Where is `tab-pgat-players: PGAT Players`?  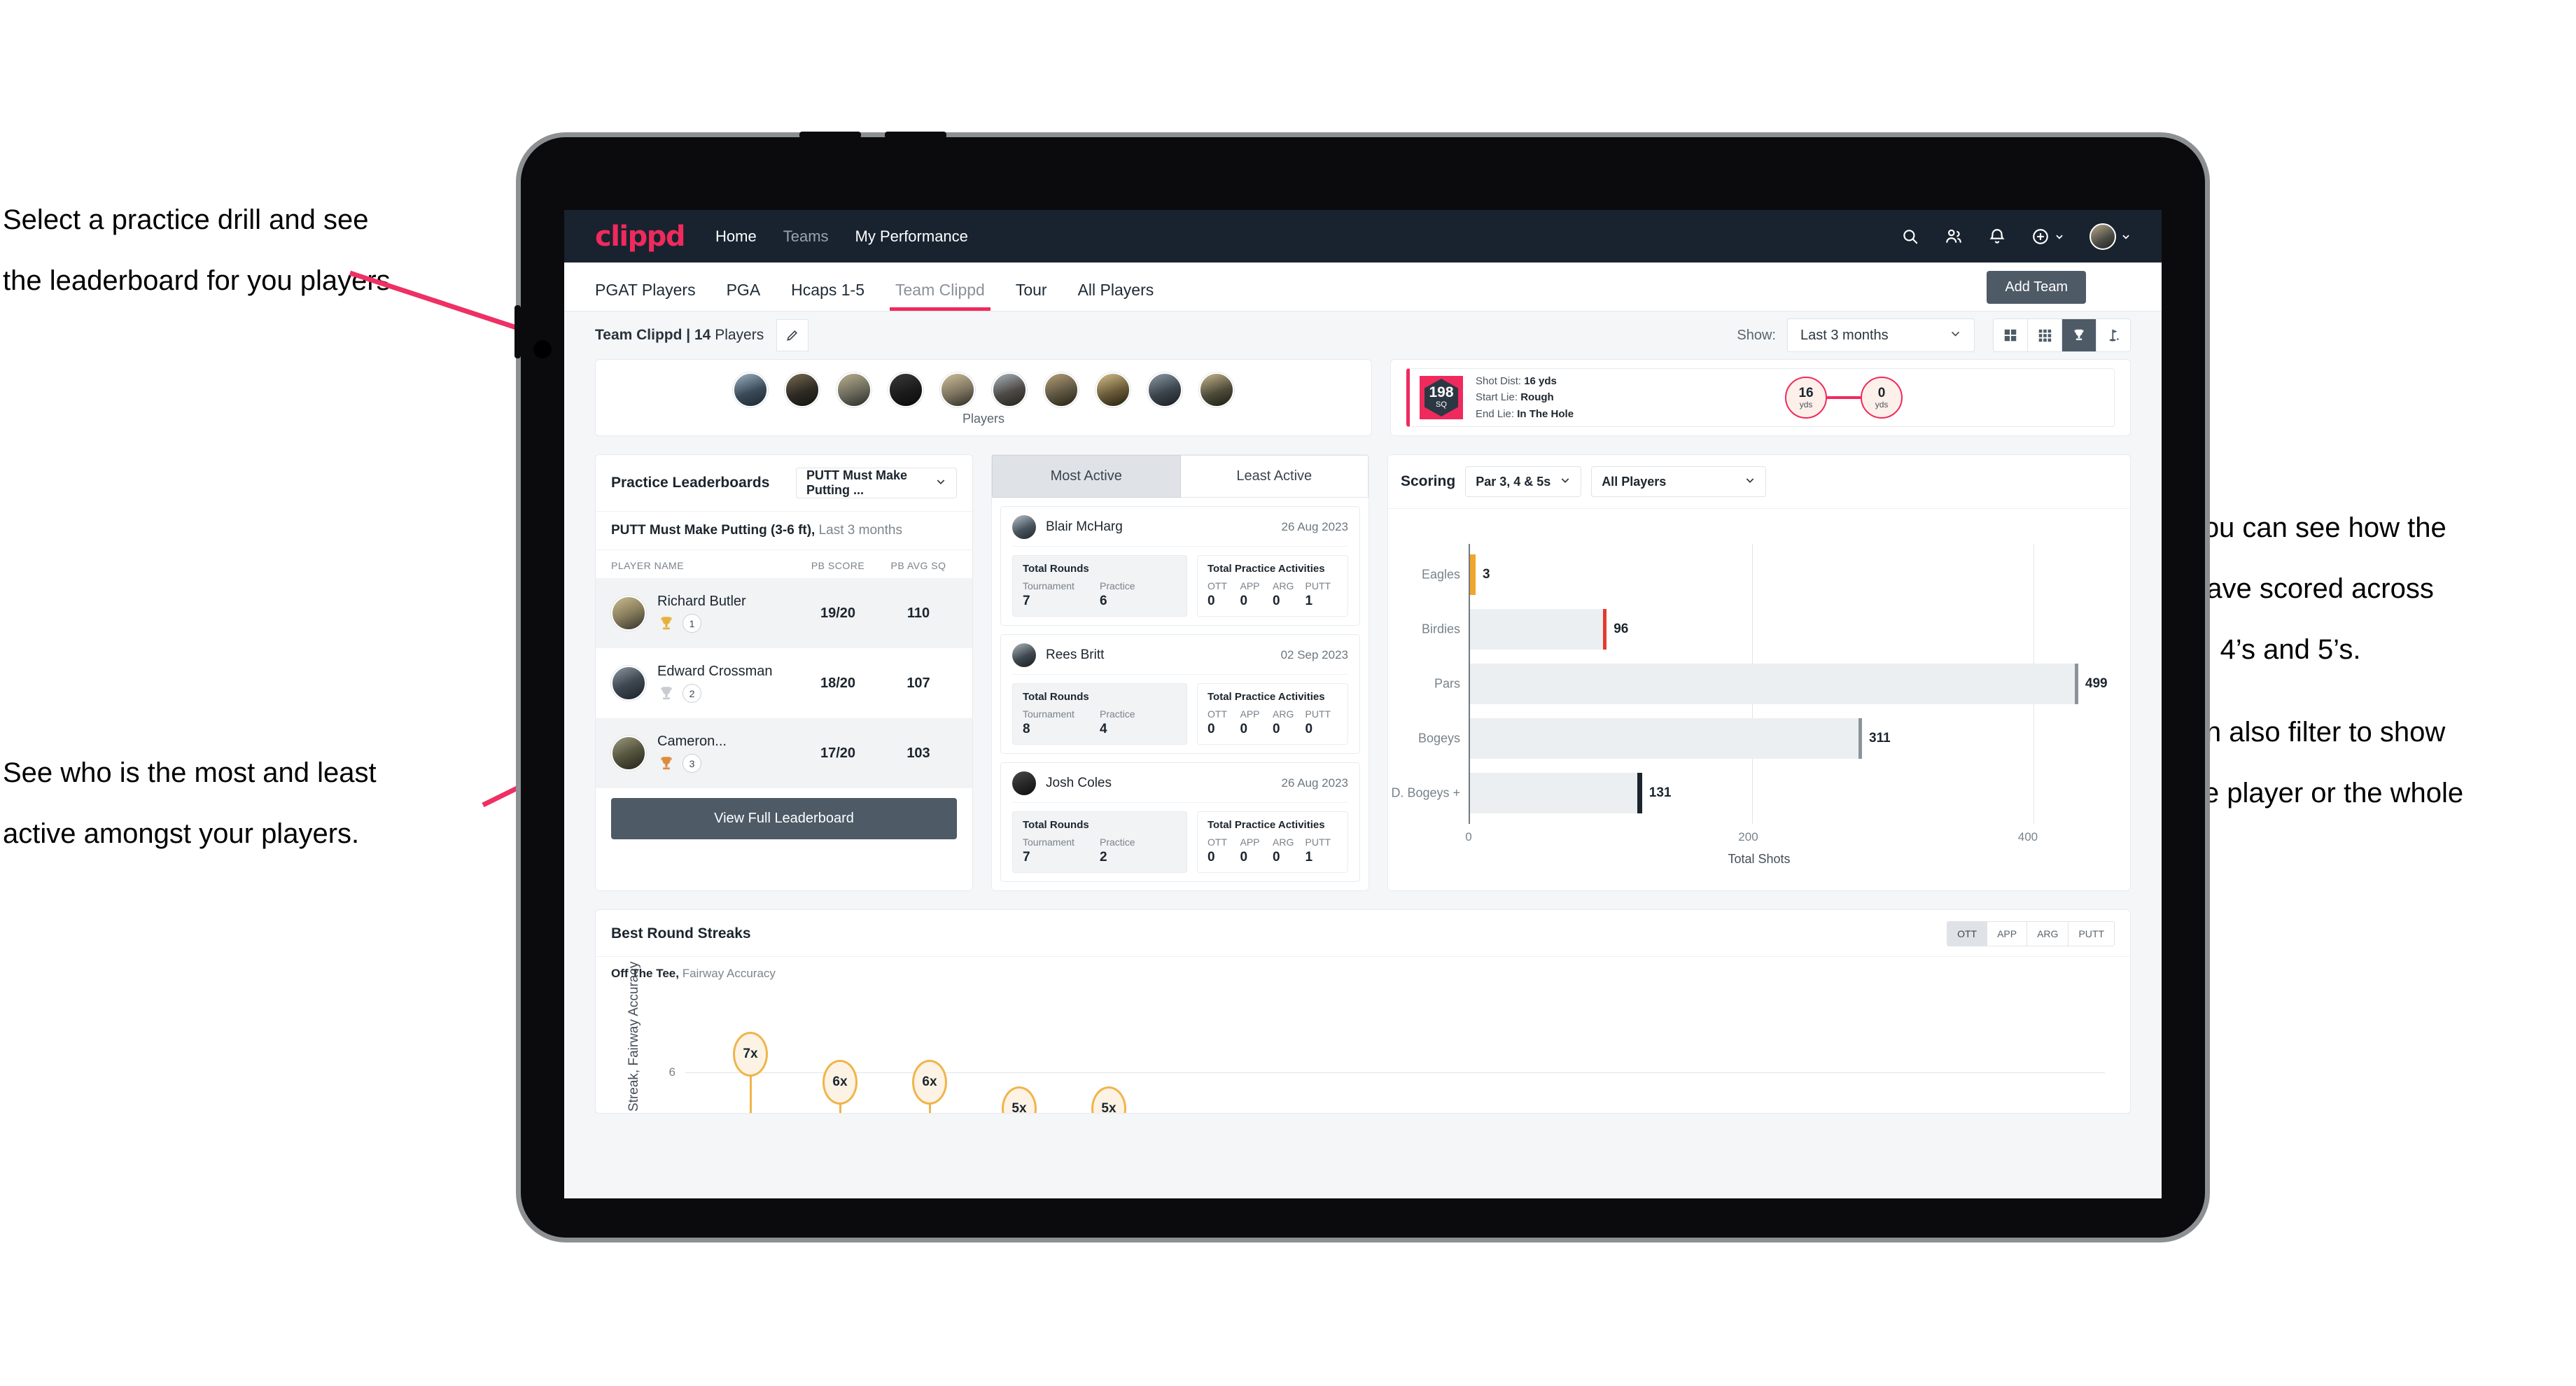
tab-pgat-players: PGAT Players is located at coordinates (653, 296).